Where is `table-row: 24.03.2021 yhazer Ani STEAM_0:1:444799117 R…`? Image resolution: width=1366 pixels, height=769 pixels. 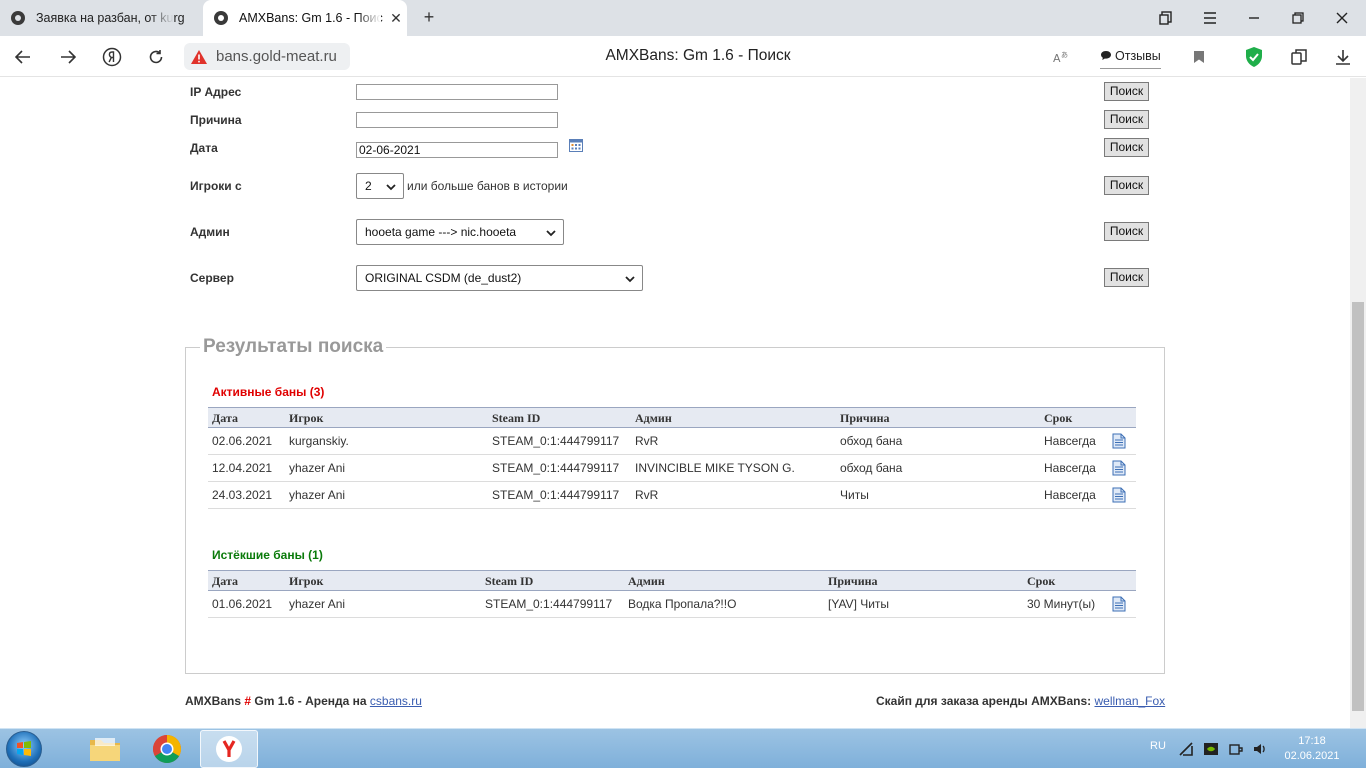
table-row: 24.03.2021 yhazer Ani STEAM_0:1:444799117 R… is located at coordinates (672, 495).